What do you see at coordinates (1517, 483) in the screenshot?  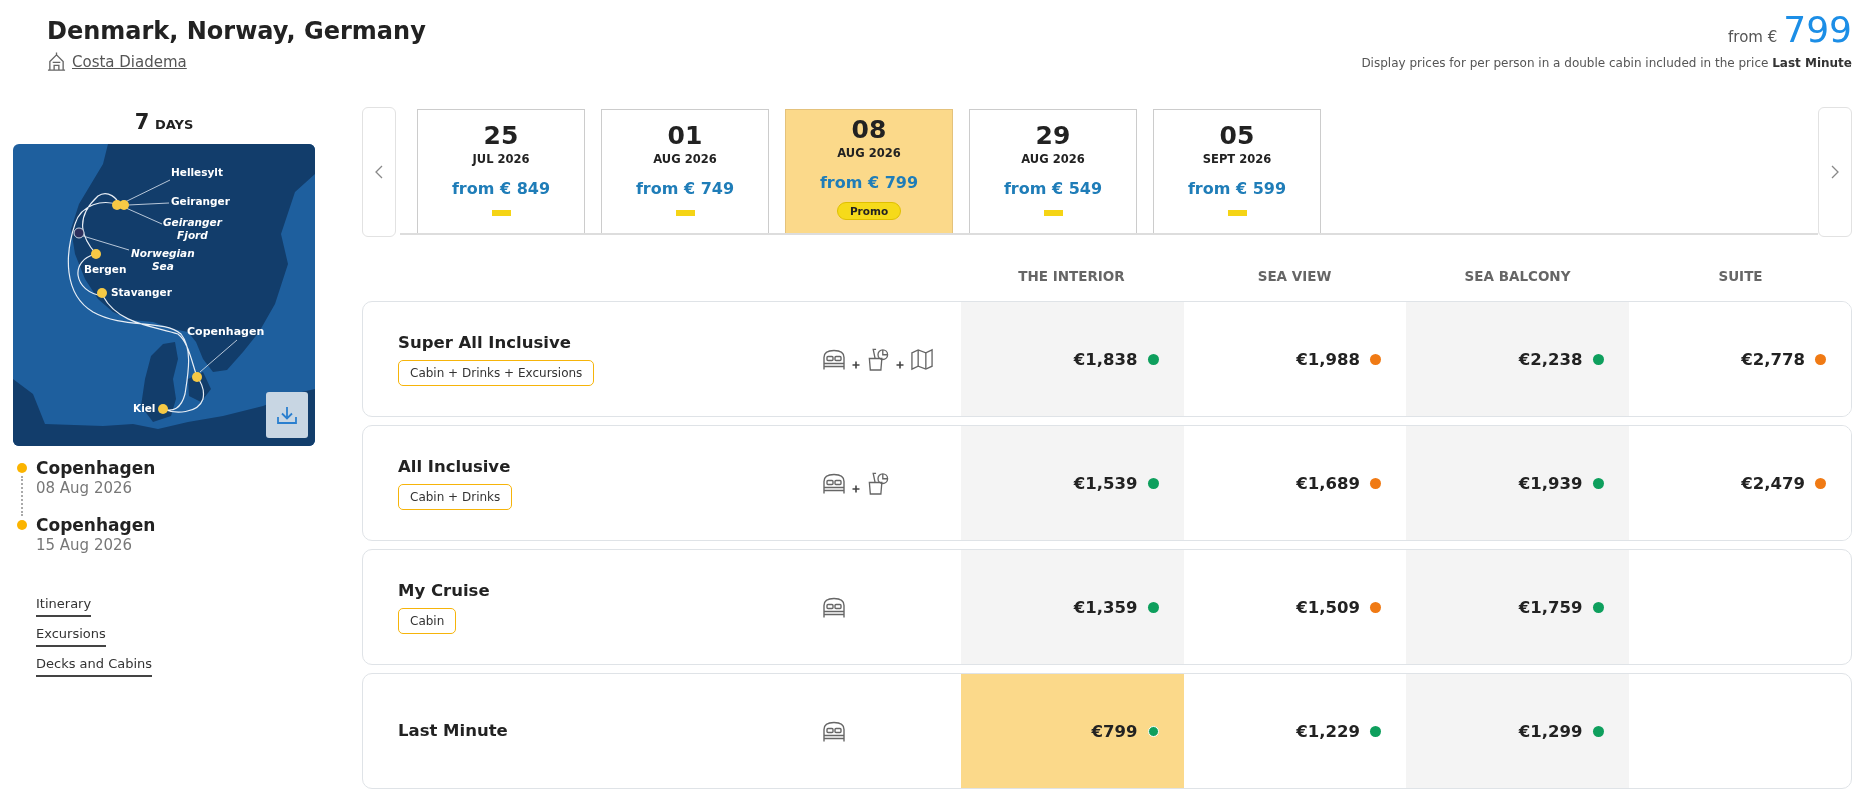 I see `price-cell: €1,939` at bounding box center [1517, 483].